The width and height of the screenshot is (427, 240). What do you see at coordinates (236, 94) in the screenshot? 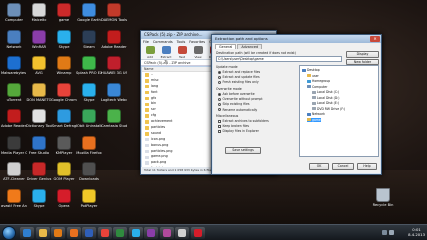
I see `radio-overwrite-mode-0: Ask before overwrite` at bounding box center [236, 94].